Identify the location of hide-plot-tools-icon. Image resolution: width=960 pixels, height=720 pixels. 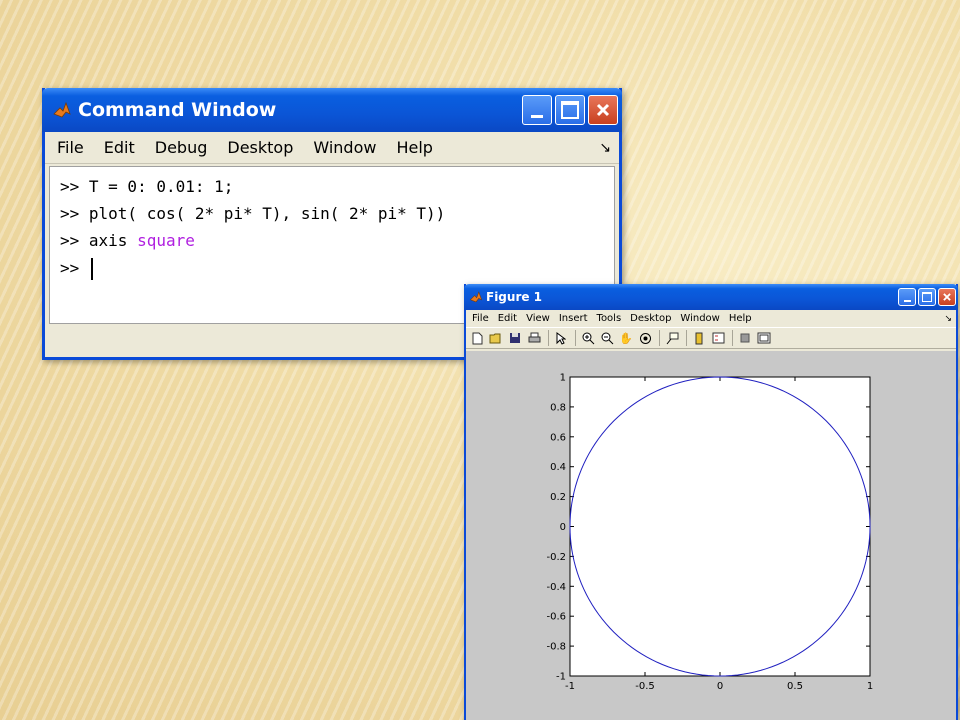
(745, 338).